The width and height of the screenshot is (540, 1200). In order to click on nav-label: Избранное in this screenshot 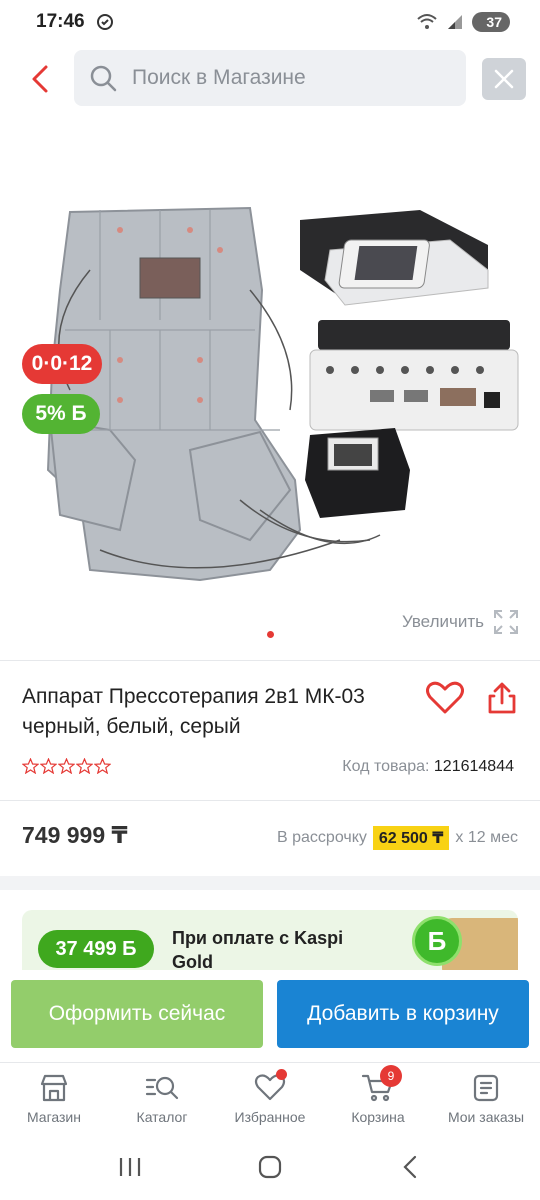, I will do `click(270, 1117)`.